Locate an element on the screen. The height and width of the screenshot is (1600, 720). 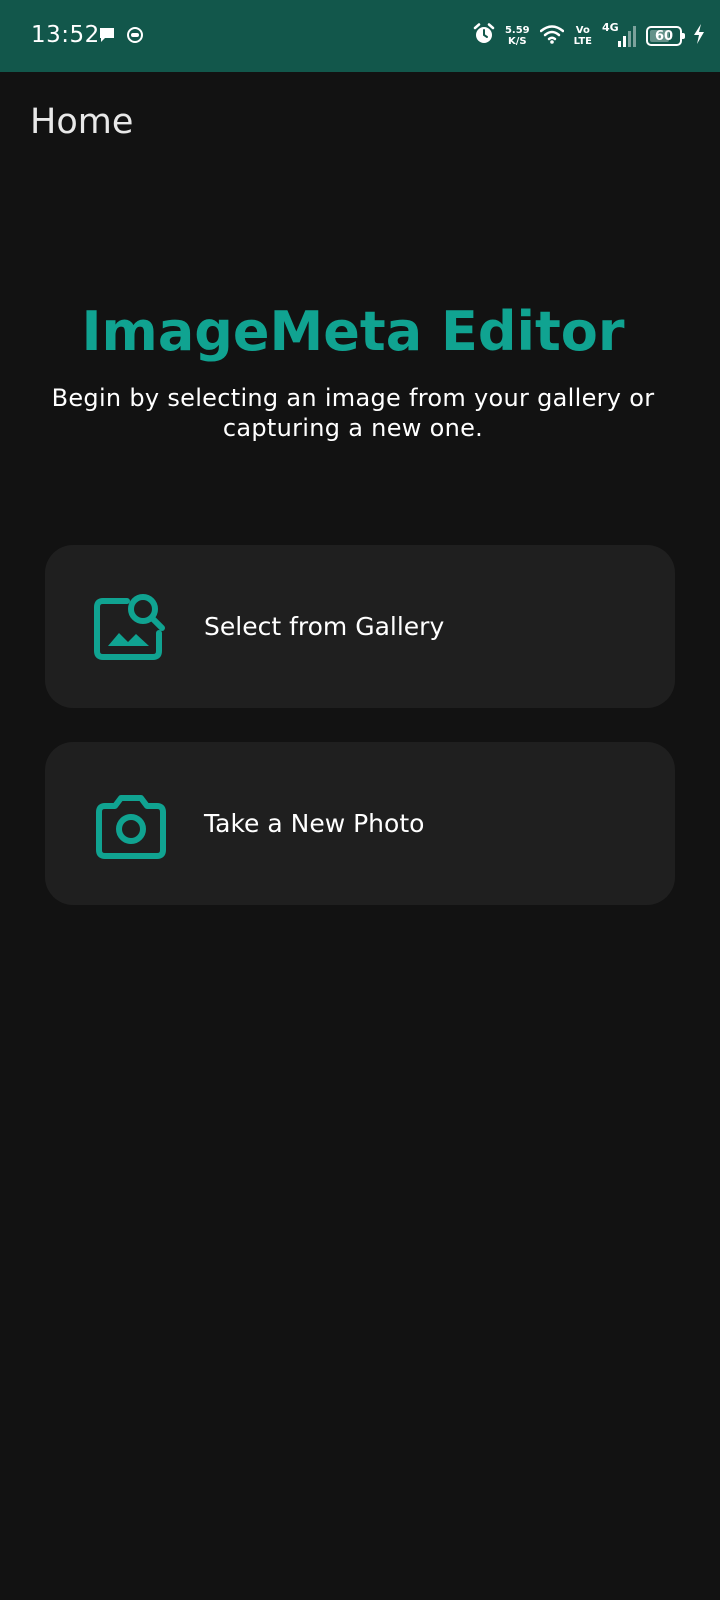
volte-bottom: LTE is located at coordinates (582, 41).